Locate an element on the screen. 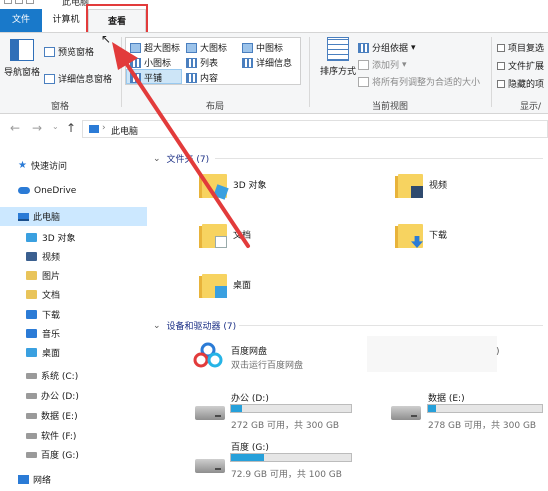 Image resolution: width=548 pixels, height=491 pixels. nav-pane-icon is located at coordinates (22, 50).